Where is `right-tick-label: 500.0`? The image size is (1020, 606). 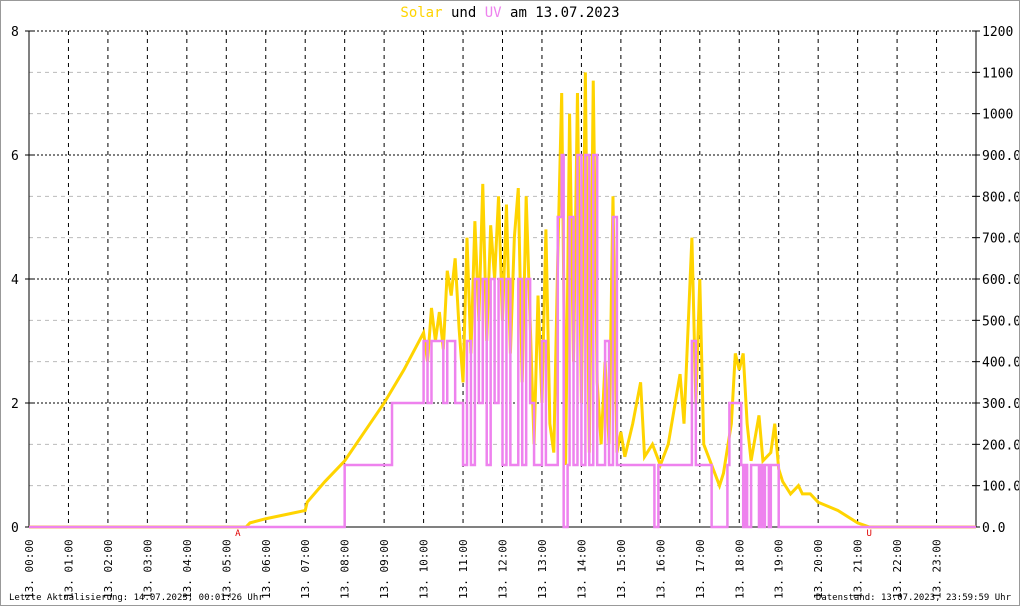 right-tick-label: 500.0 is located at coordinates (1000, 321).